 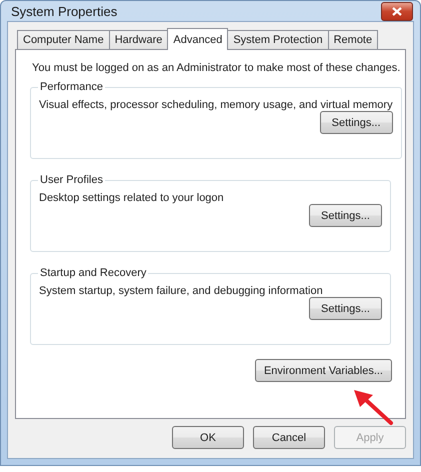 I want to click on close-icon, so click(x=397, y=11).